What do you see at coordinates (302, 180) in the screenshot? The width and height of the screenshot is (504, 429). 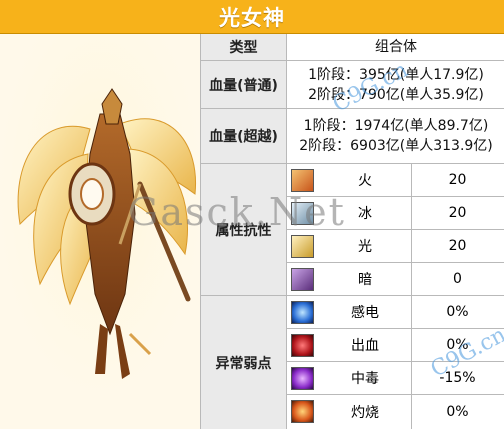 I see `fire-element-icon` at bounding box center [302, 180].